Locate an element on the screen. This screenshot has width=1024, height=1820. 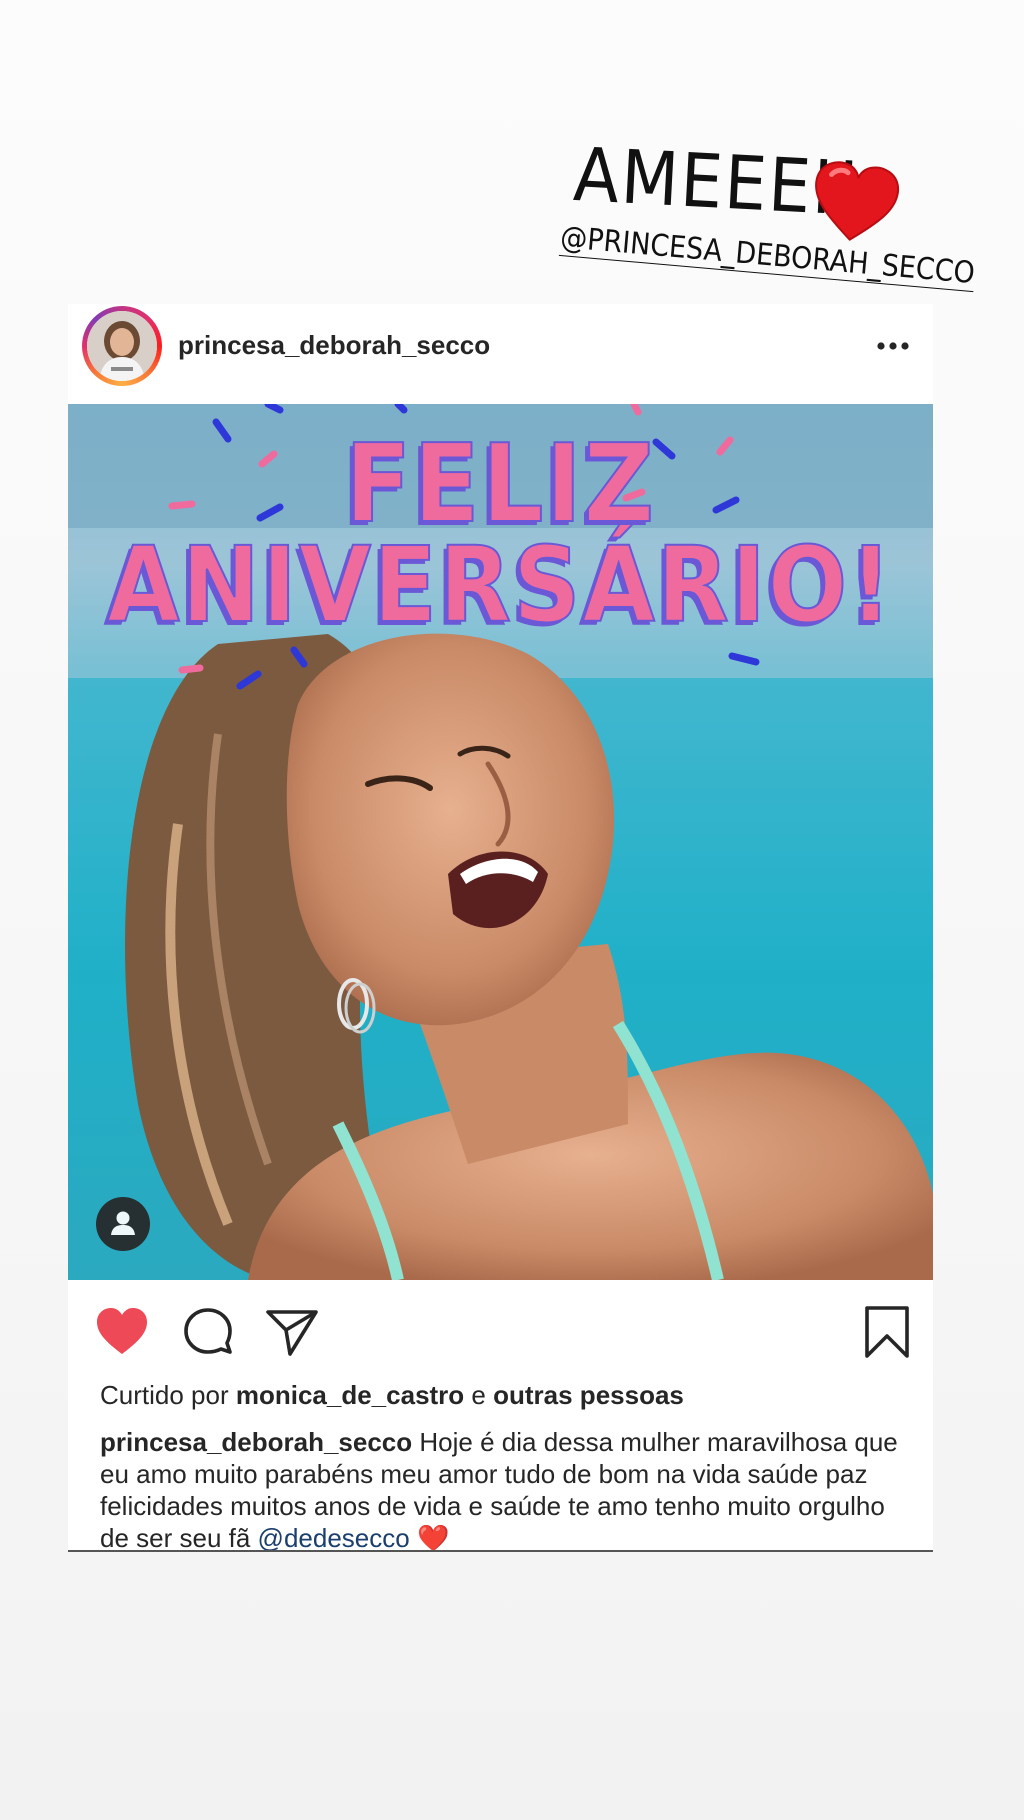
likes-connector: e is located at coordinates (478, 1395).